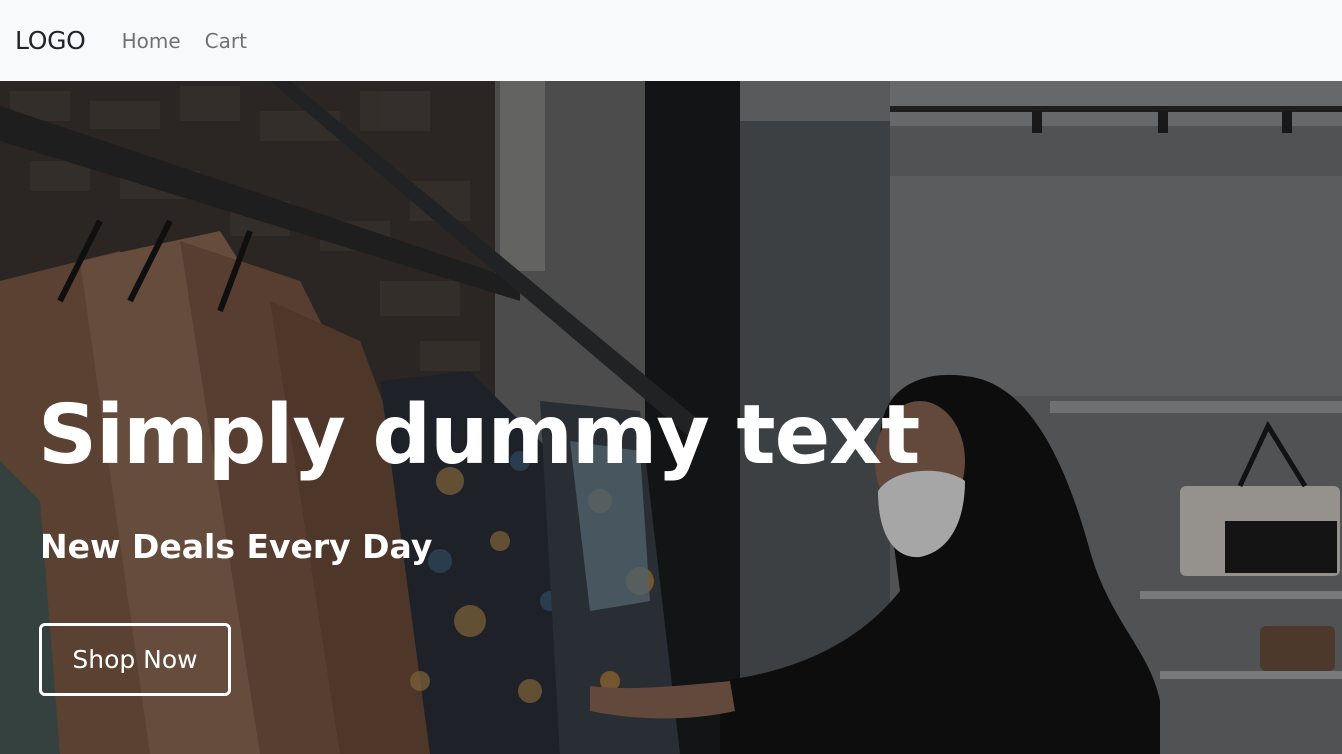  What do you see at coordinates (479, 435) in the screenshot?
I see `hero-title: Simply dummy text` at bounding box center [479, 435].